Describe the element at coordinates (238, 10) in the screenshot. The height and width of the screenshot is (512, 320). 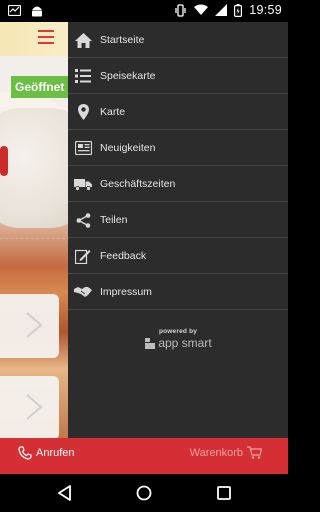
I see `battery-icon` at that location.